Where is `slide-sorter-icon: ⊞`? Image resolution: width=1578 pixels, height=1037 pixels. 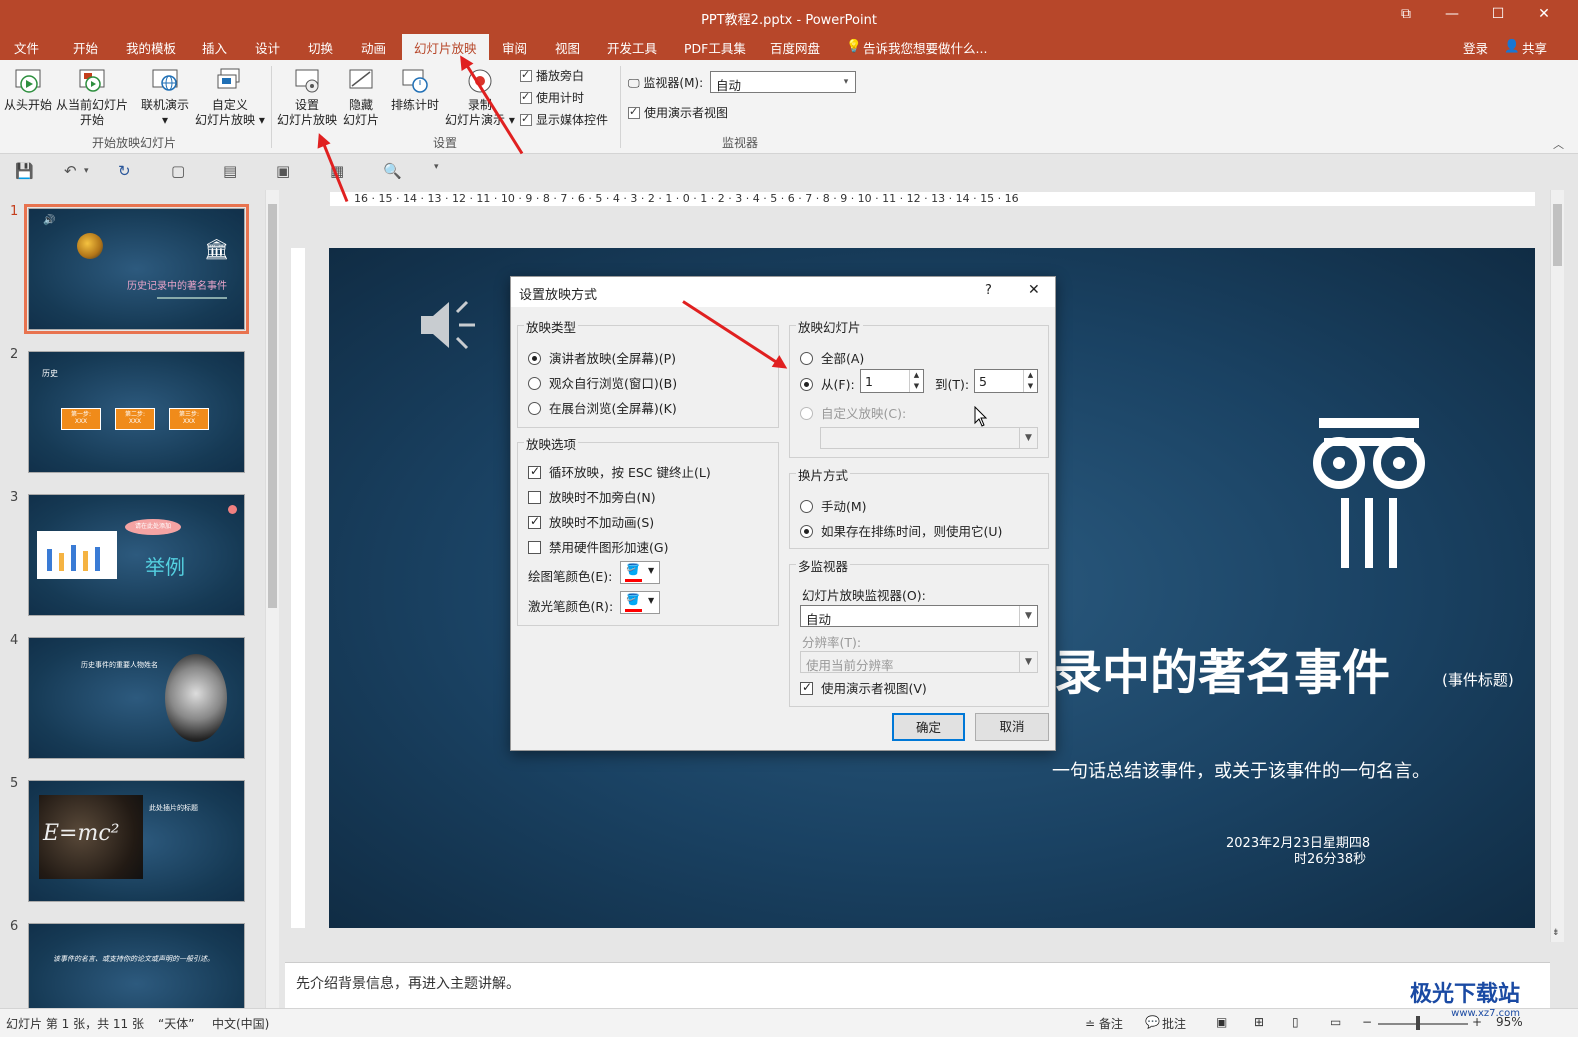 slide-sorter-icon: ⊞ is located at coordinates (1259, 1022).